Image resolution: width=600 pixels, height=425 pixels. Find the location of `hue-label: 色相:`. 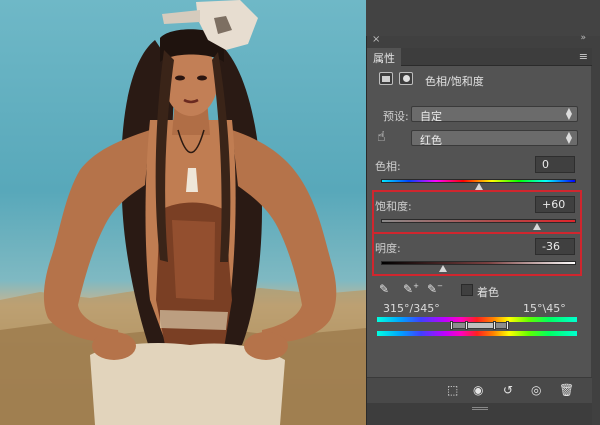

hue-label: 色相: is located at coordinates (388, 166).